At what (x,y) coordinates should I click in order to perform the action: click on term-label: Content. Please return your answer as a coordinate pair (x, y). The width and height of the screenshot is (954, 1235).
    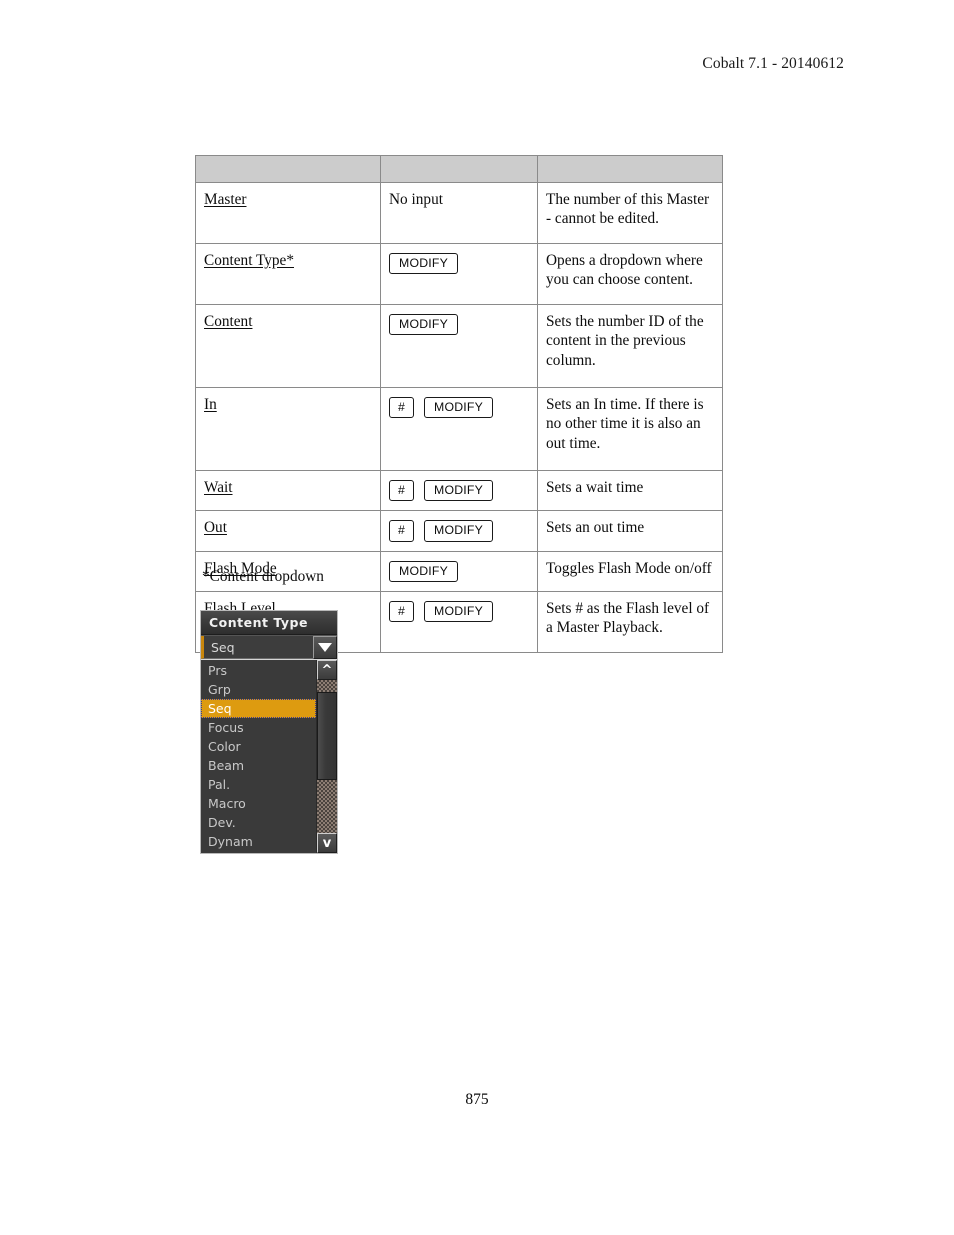
    Looking at the image, I should click on (228, 321).